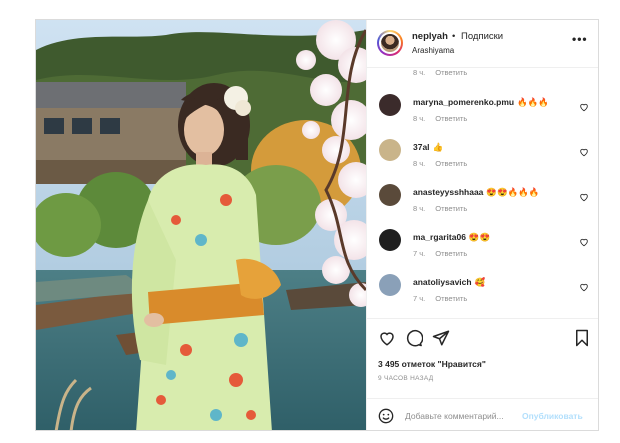 This screenshot has height=443, width=620. What do you see at coordinates (482, 116) in the screenshot?
I see `comment-item: maryna_pomerenko.pmu 🔥🔥🔥 8 ч. Ответить` at bounding box center [482, 116].